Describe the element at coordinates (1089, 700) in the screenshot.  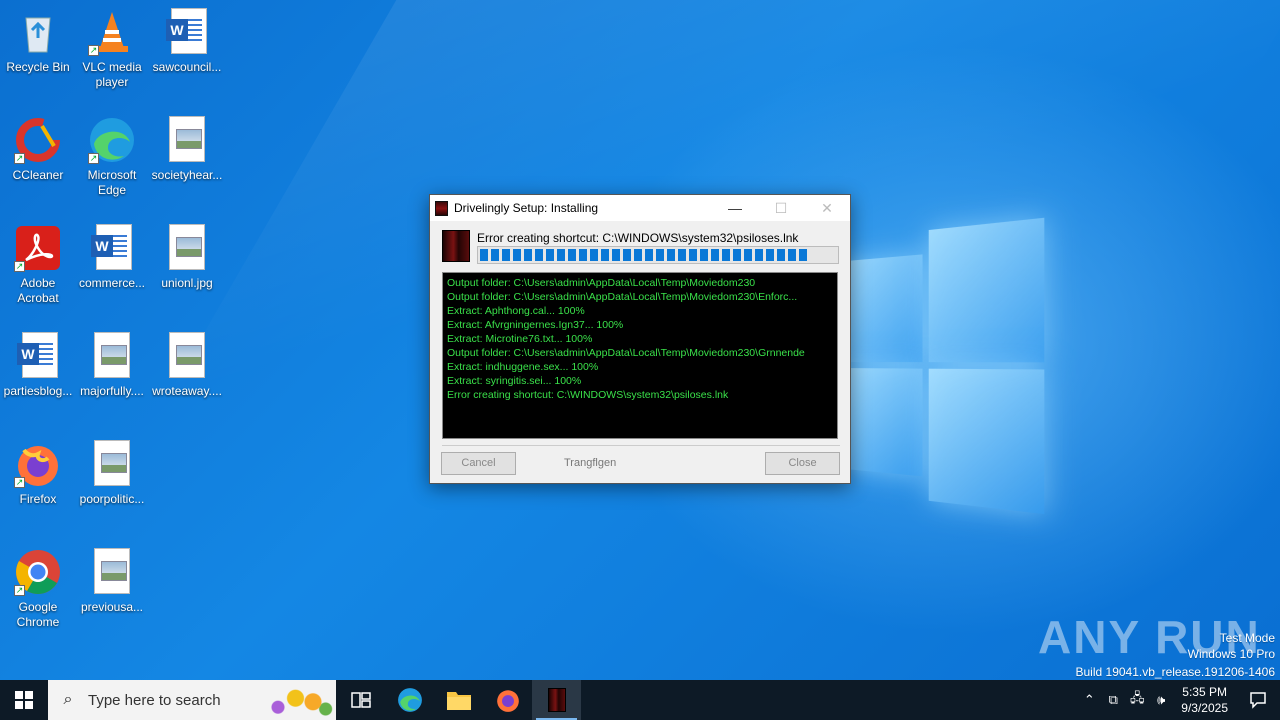
I see `chevron-up-icon: ⌃` at that location.